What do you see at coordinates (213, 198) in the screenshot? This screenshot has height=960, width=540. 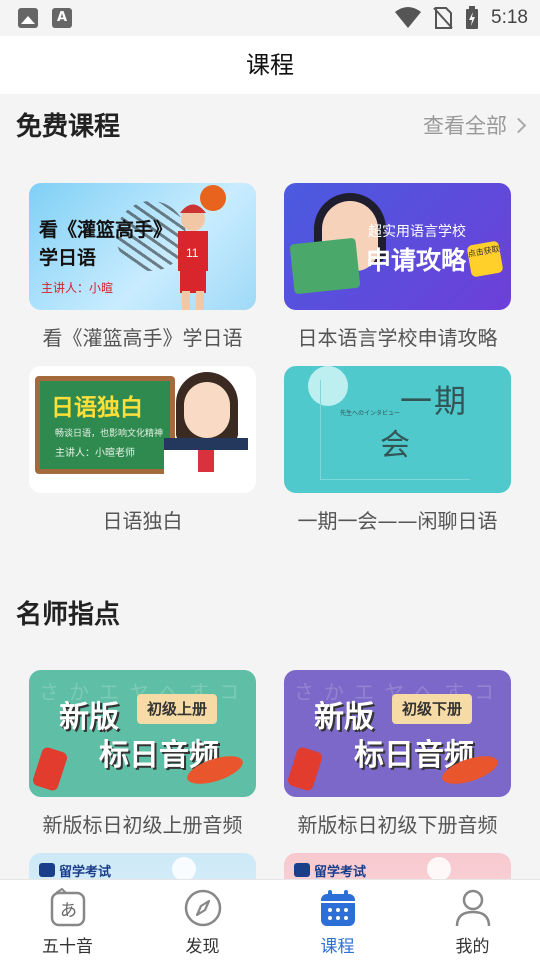 I see `basketball-icon` at bounding box center [213, 198].